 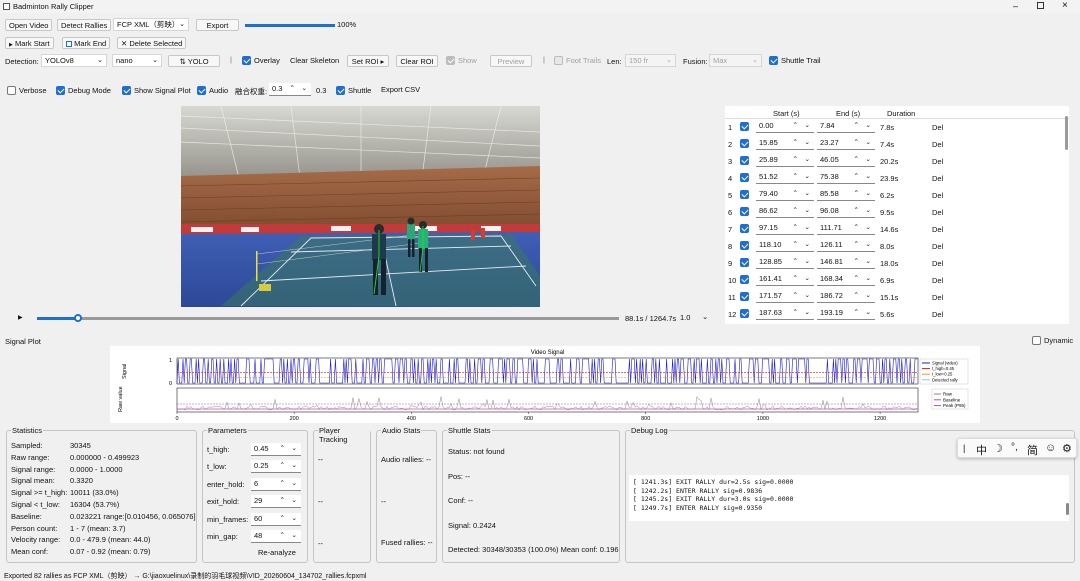 I want to click on param-spinner: 0.25 ⌃ ⌄, so click(x=276, y=467).